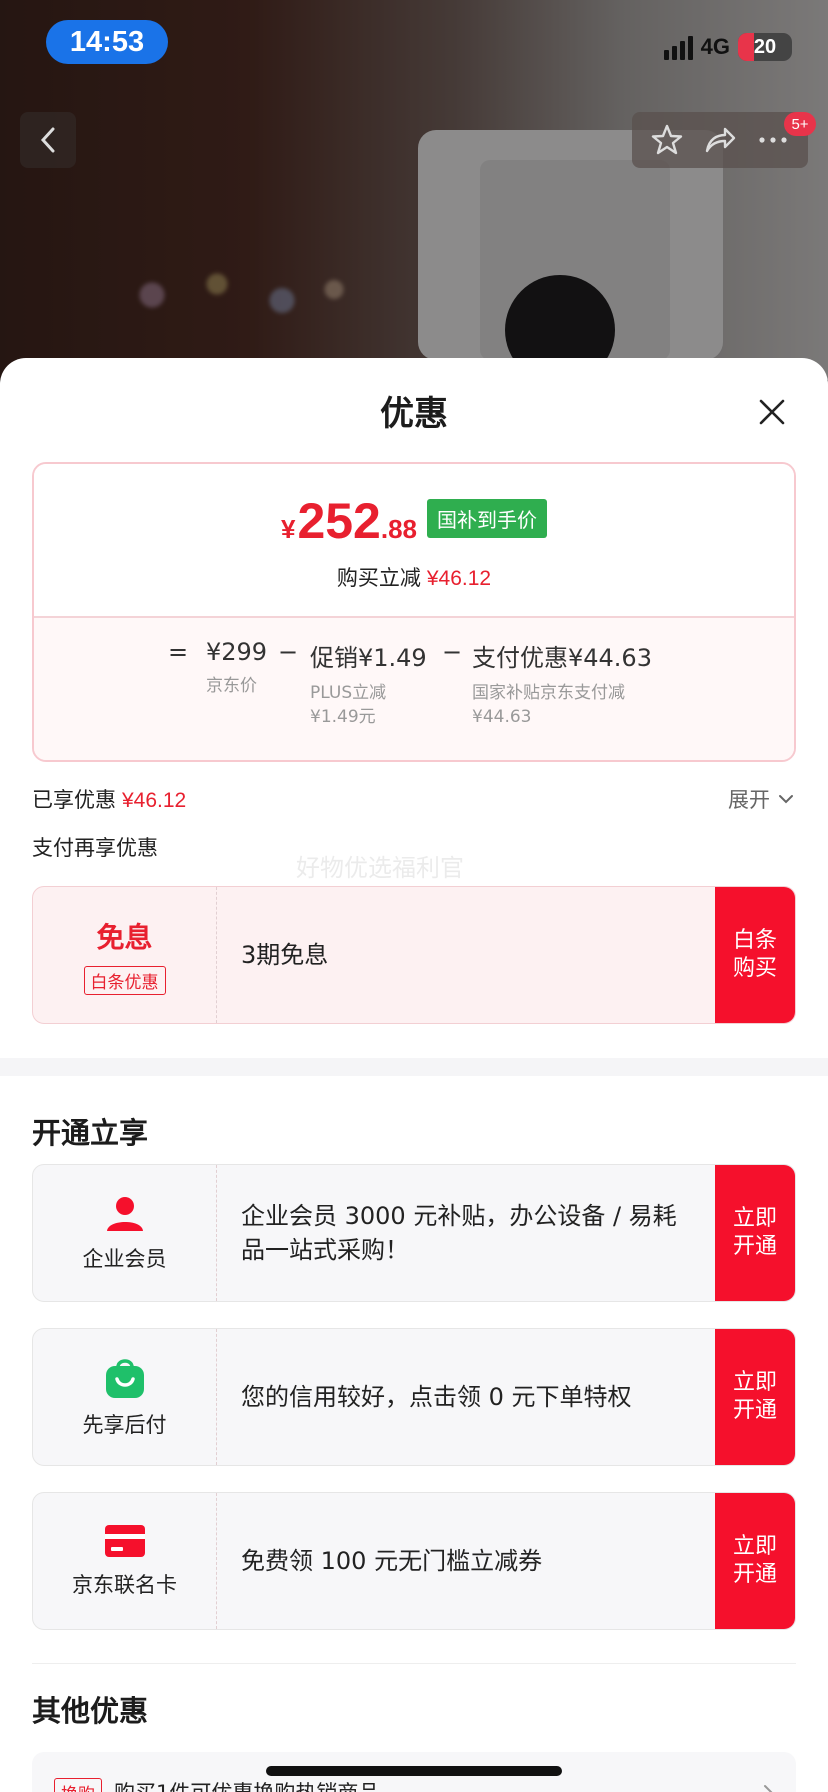  I want to click on network-type: 4G, so click(715, 46).